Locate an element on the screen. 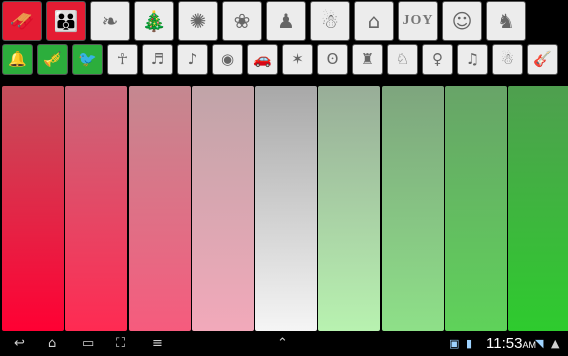 This screenshot has height=356, width=568. christmas-tree-icon: 🎄 is located at coordinates (154, 21).